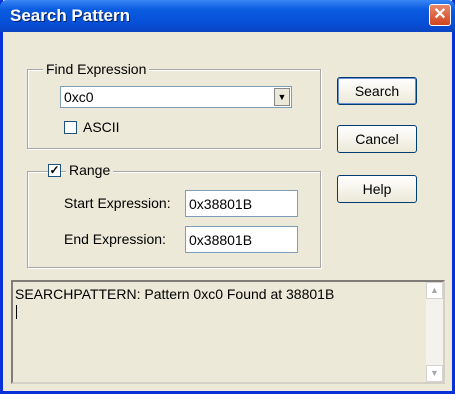 The image size is (455, 394). What do you see at coordinates (434, 373) in the screenshot?
I see `scroll-down-icon: ▼` at bounding box center [434, 373].